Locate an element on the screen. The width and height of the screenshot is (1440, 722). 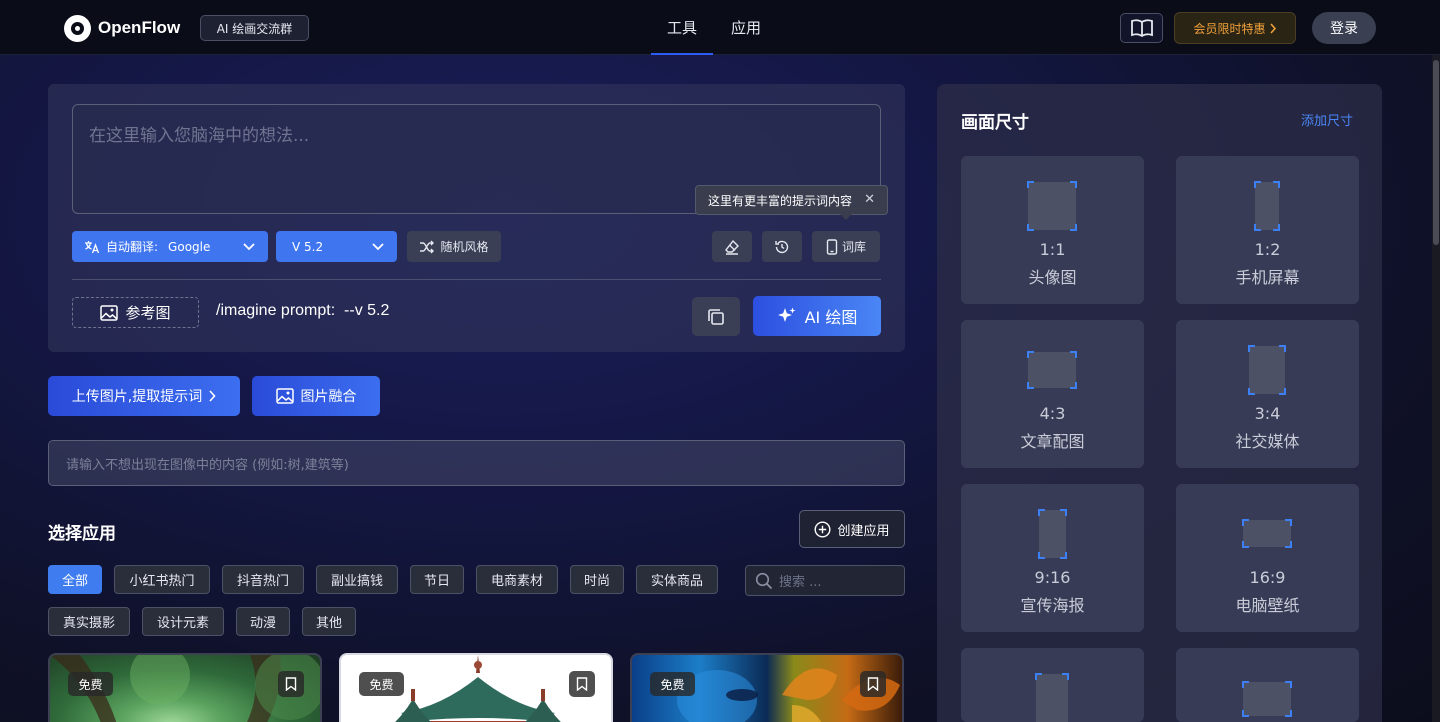
history-icon is located at coordinates (782, 246).